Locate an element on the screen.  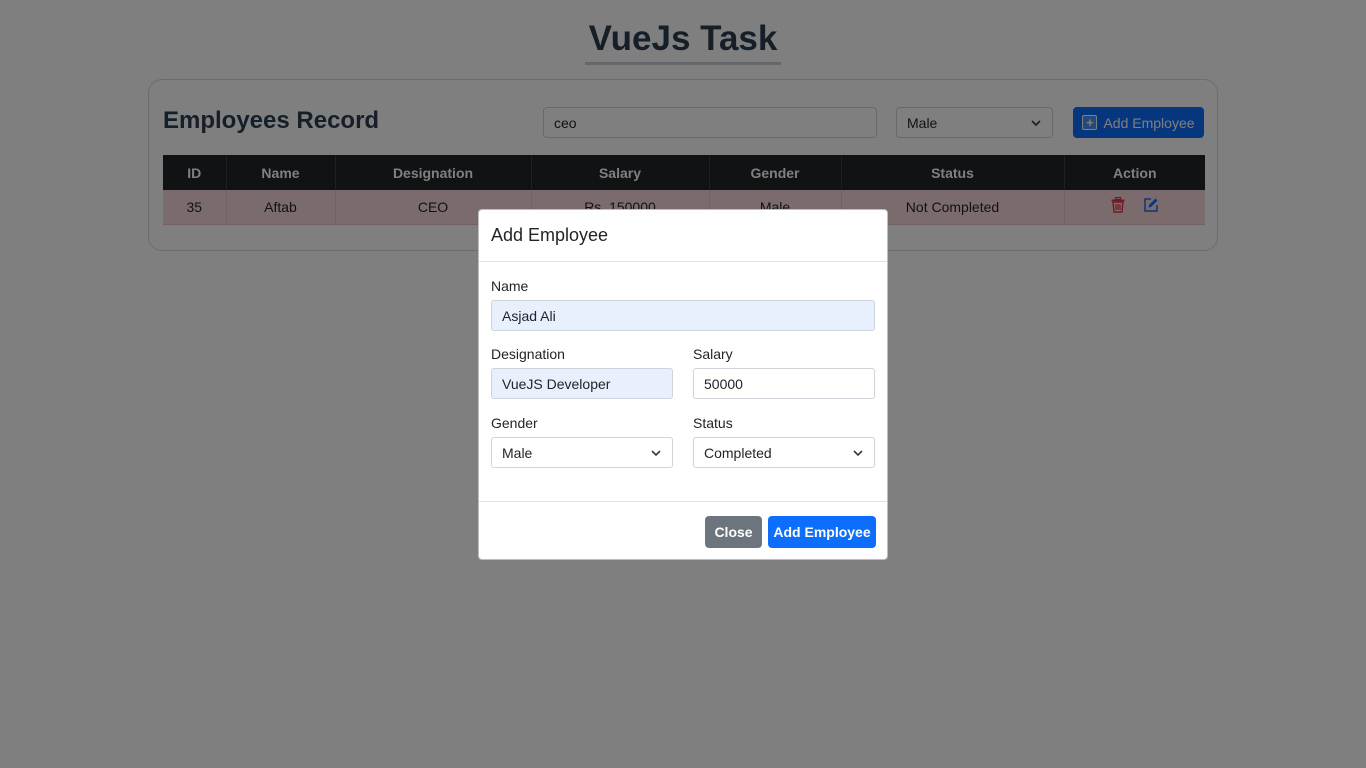
designation-input-value: VueJS Developer is located at coordinates (556, 383).